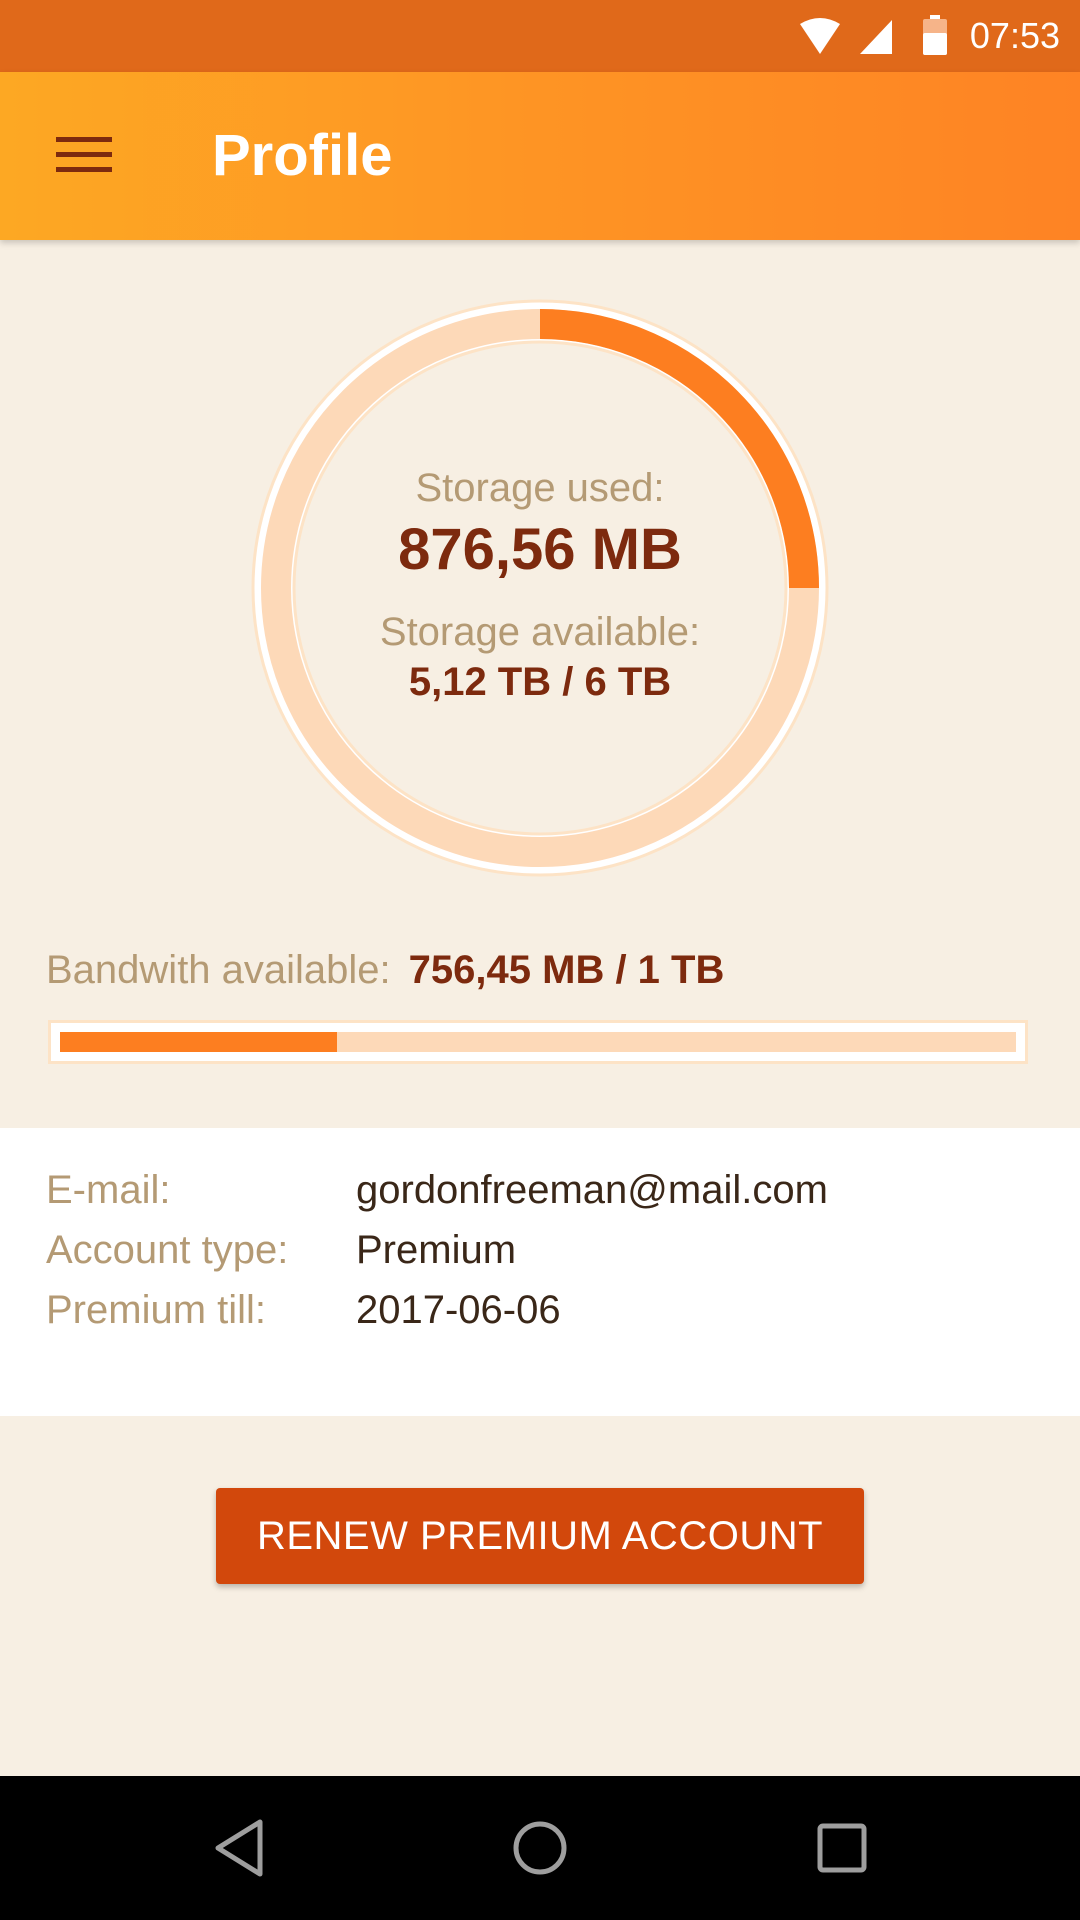 This screenshot has height=1920, width=1080. What do you see at coordinates (935, 36) in the screenshot?
I see `battery-icon` at bounding box center [935, 36].